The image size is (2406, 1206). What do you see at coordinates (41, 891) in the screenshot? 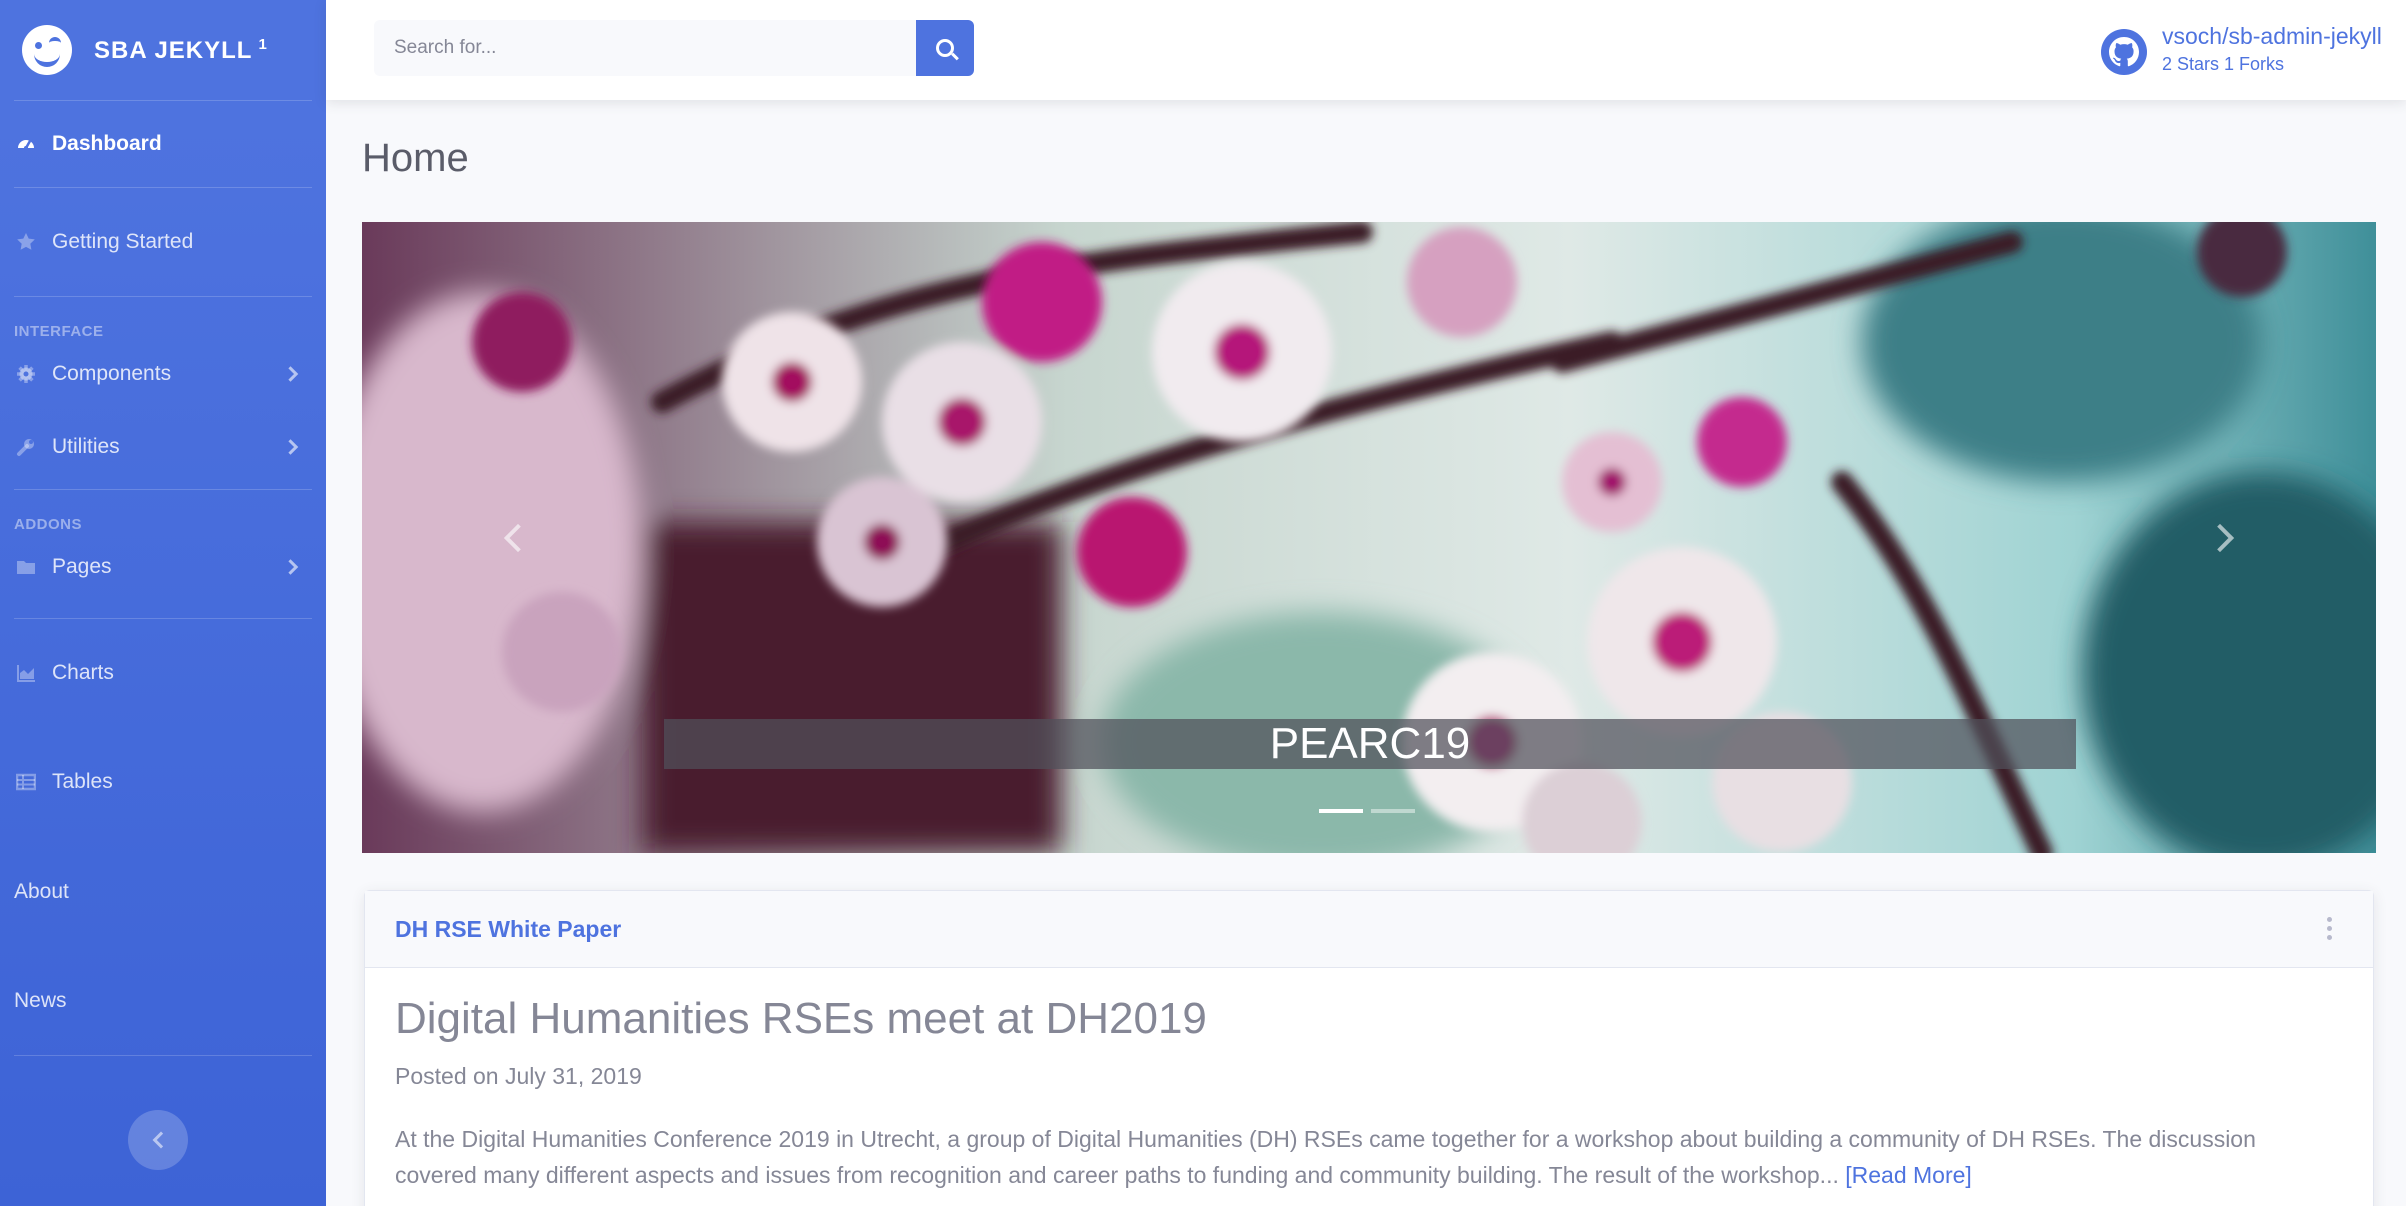
I see `sidebar-item-label: About` at bounding box center [41, 891].